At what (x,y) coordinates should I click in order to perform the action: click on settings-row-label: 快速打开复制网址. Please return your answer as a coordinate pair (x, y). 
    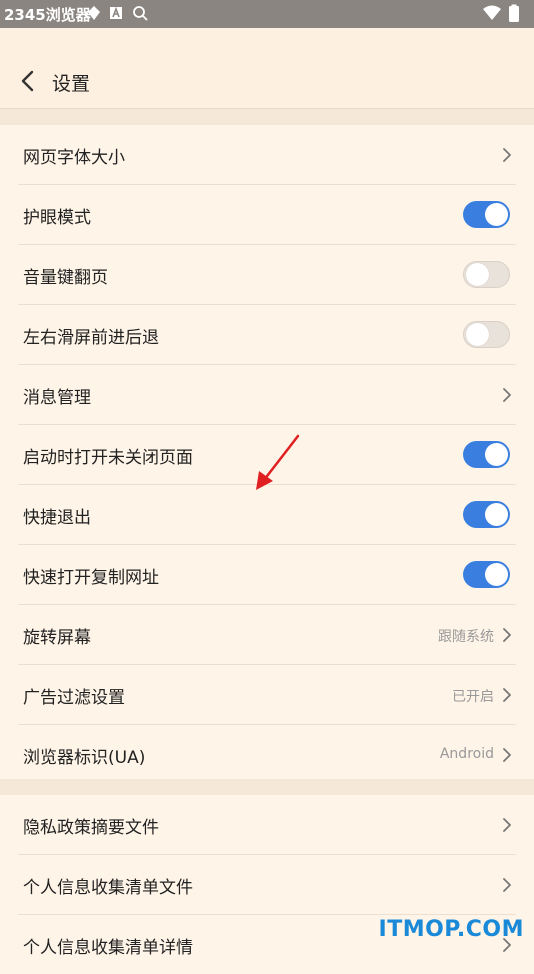
    Looking at the image, I should click on (91, 578).